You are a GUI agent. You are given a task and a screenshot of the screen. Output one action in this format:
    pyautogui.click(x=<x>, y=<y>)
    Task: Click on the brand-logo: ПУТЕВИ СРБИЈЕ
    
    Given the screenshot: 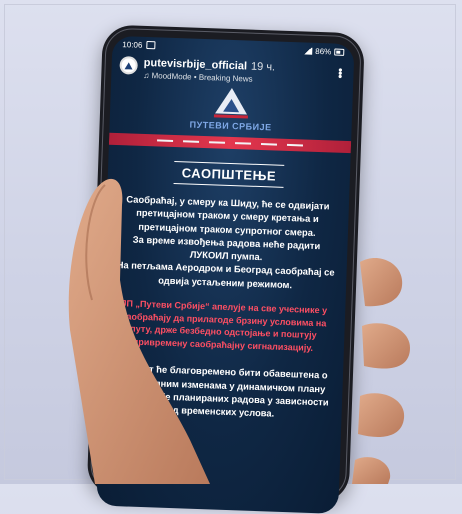 What is the action you would take?
    pyautogui.click(x=230, y=109)
    